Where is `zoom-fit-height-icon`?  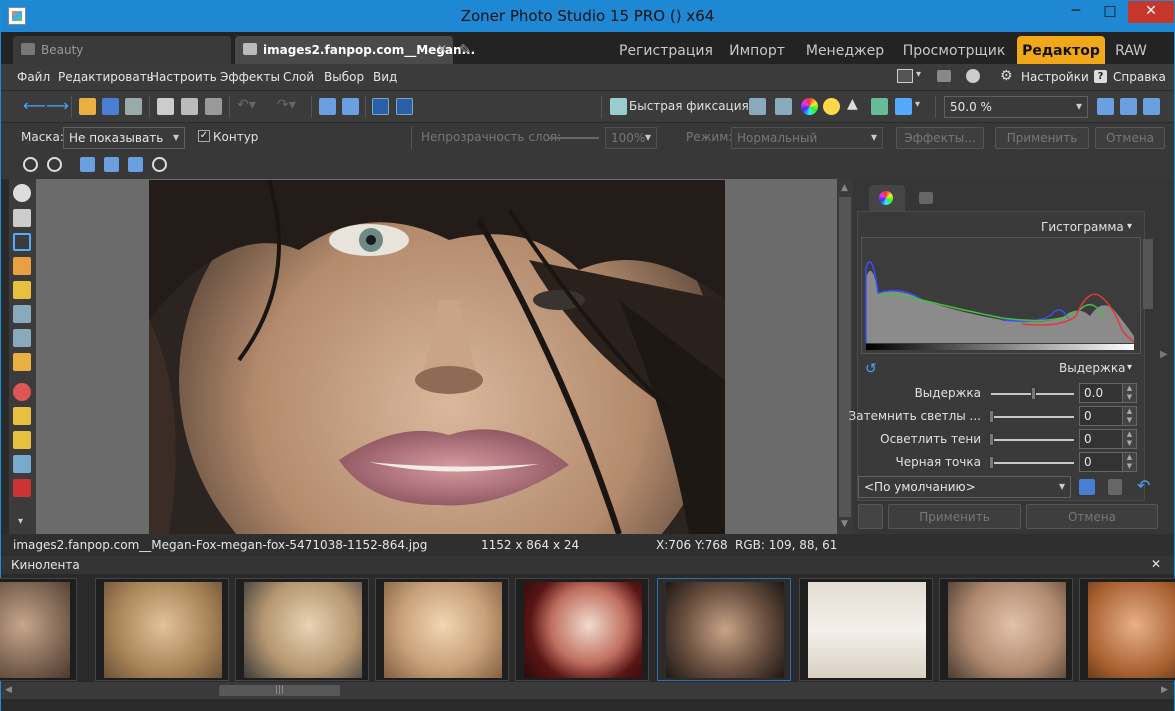 zoom-fit-height-icon is located at coordinates (135, 164).